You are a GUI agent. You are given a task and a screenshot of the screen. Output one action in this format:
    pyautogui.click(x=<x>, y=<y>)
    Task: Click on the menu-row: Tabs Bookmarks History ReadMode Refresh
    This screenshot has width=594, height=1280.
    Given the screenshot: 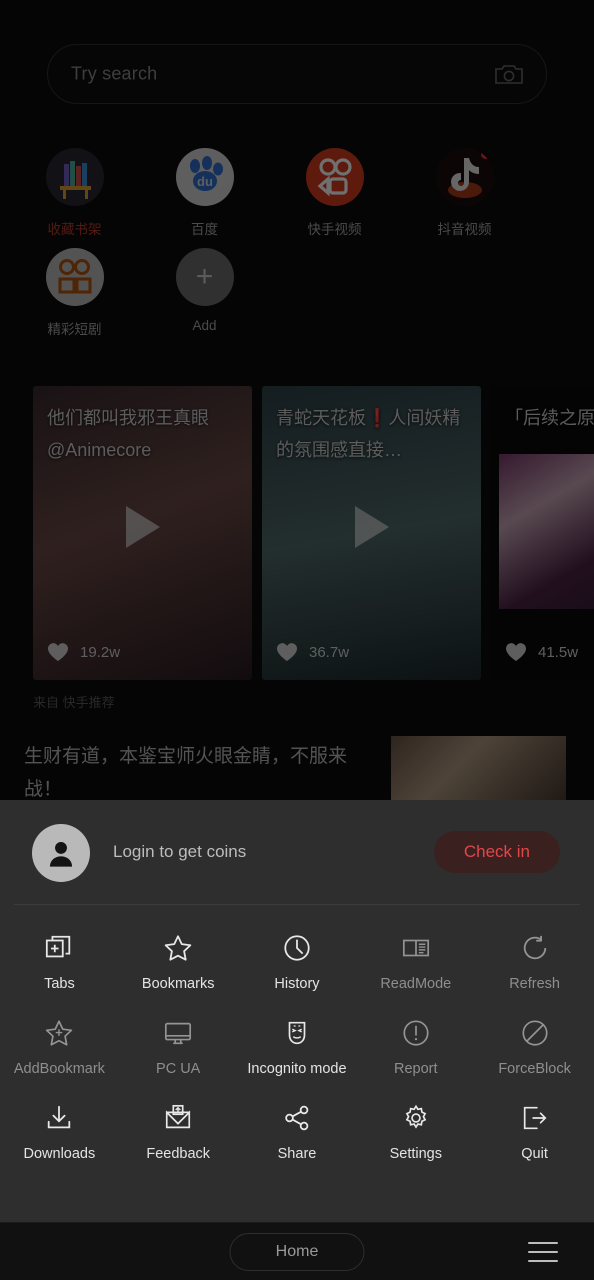 What is the action you would take?
    pyautogui.click(x=297, y=961)
    